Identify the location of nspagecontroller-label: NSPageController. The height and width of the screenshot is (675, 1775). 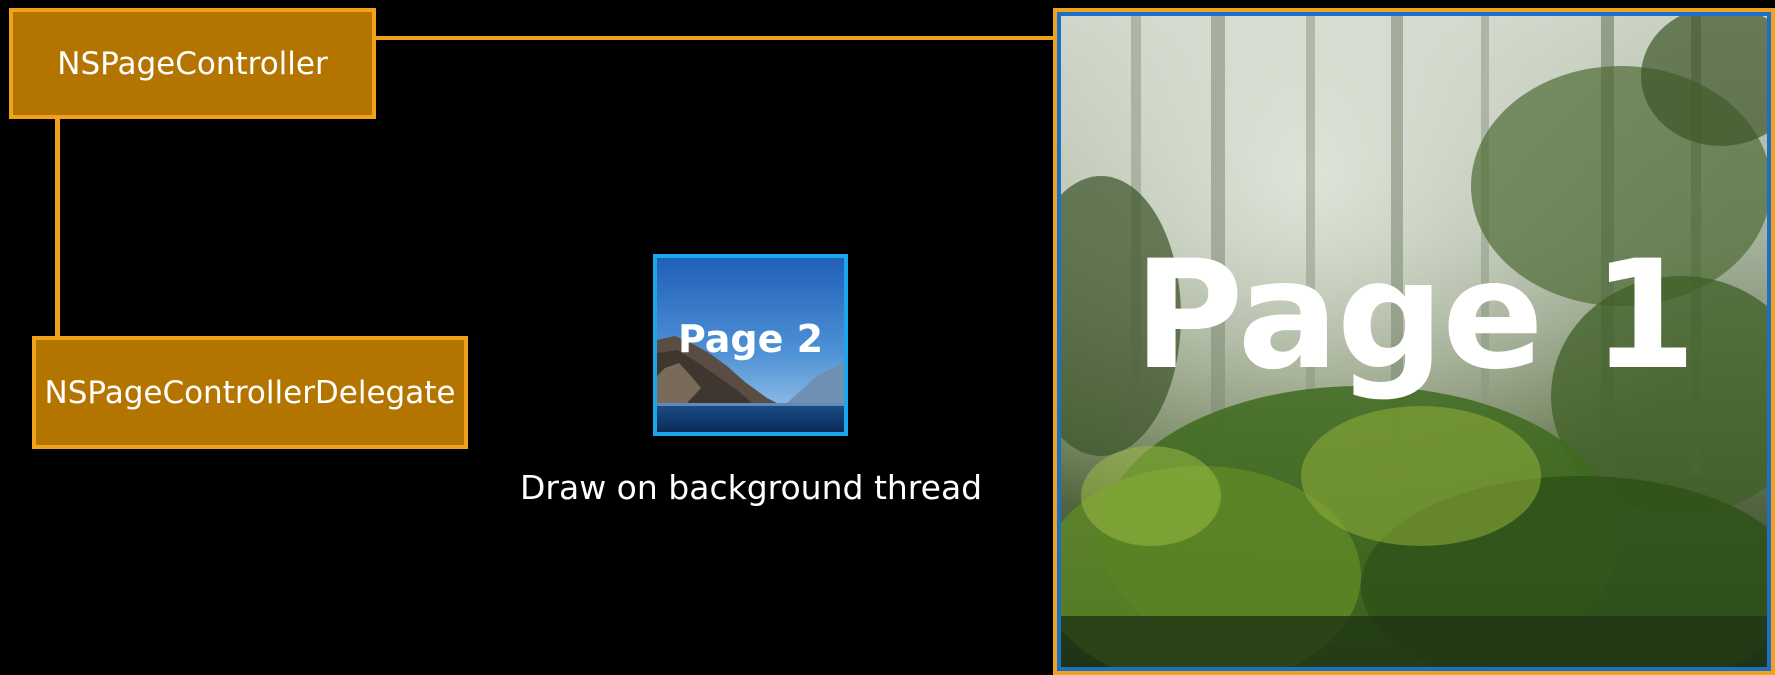
(192, 63).